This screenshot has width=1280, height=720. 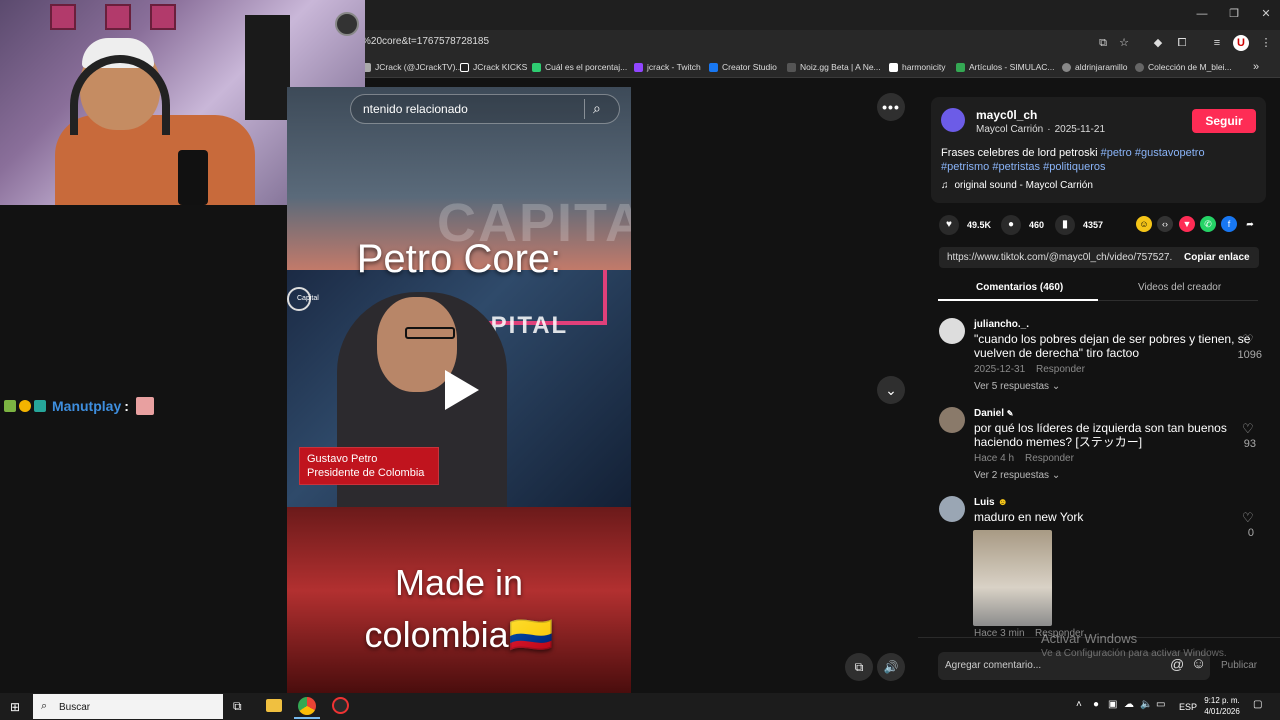 I want to click on author-username: mayc0l_ch, so click(x=1006, y=115).